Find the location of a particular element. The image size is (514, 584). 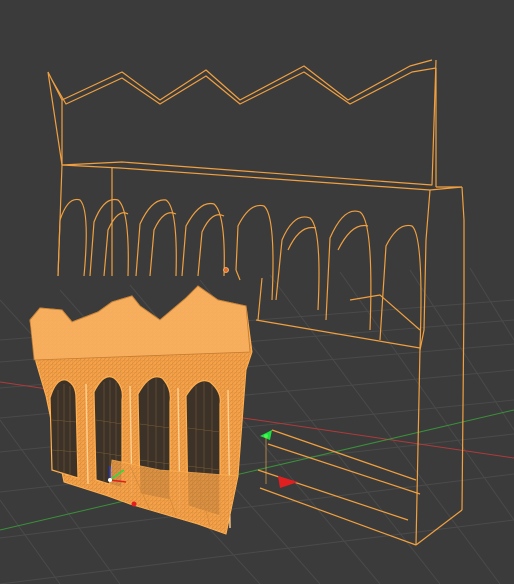

x-axis-arrow is located at coordinates (288, 482).